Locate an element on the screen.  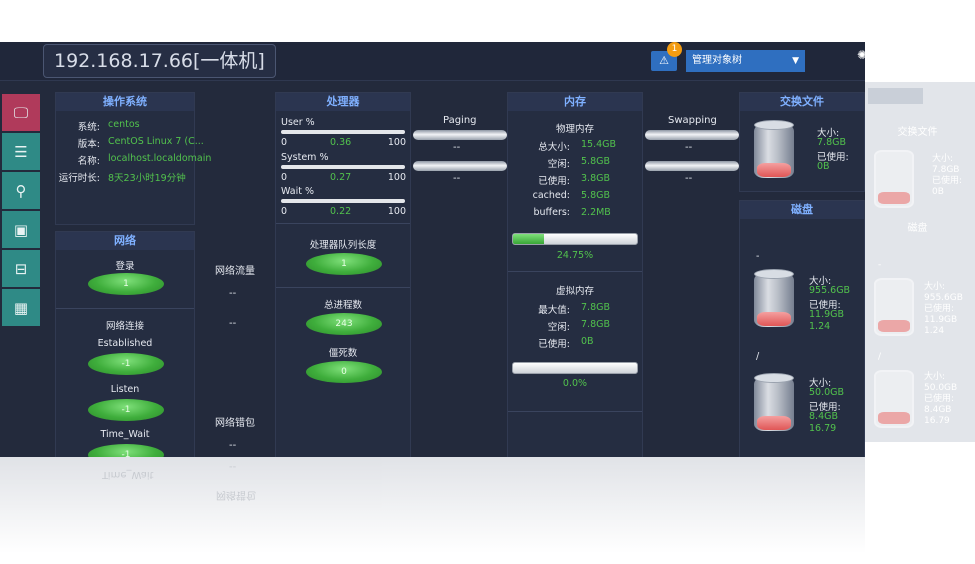
user-max: 100 is located at coordinates (396, 142).